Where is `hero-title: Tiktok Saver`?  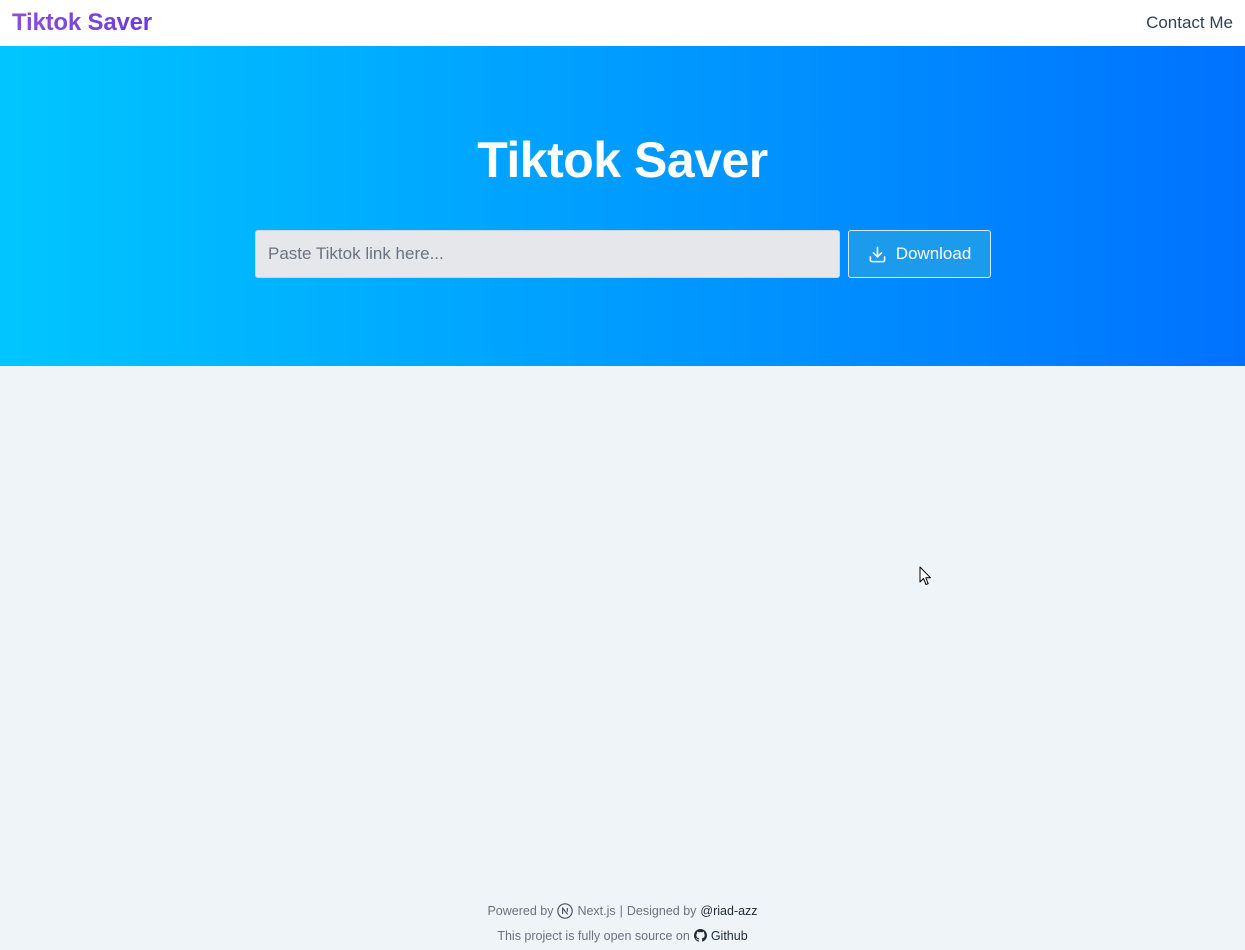
hero-title: Tiktok Saver is located at coordinates (622, 160).